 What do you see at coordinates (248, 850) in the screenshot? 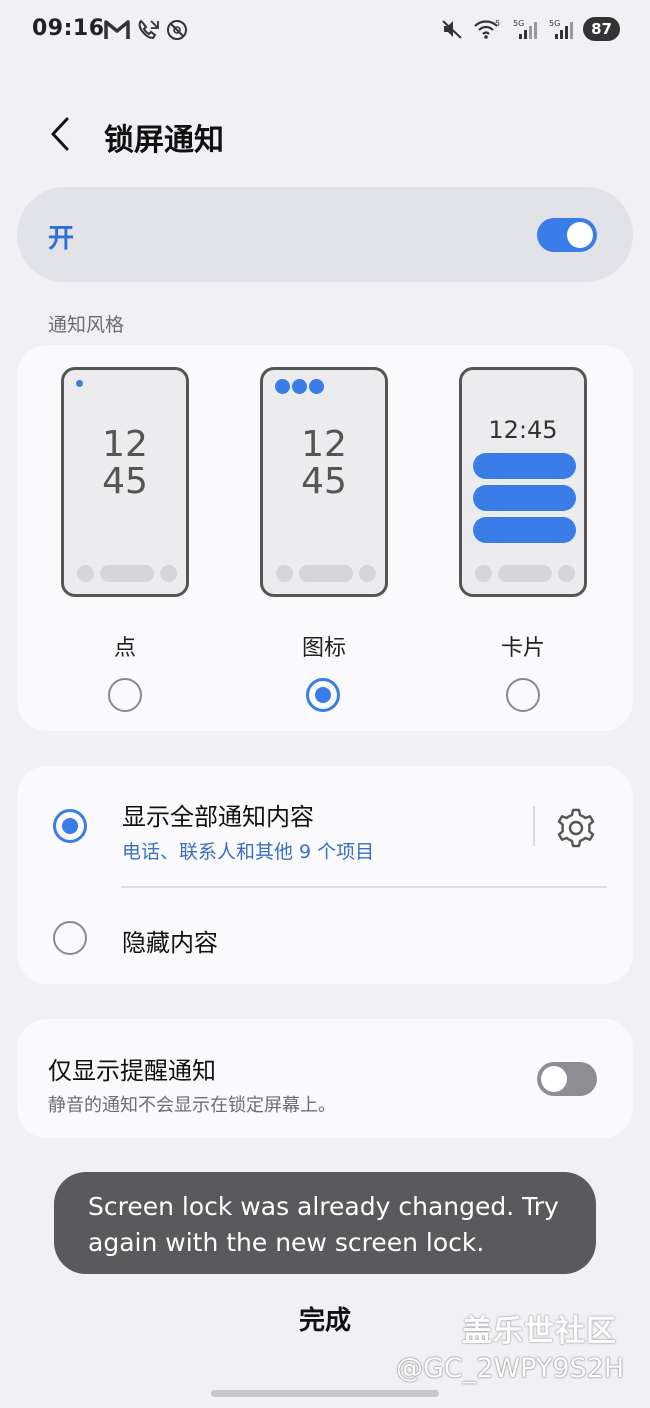
I see `show-all-subtitle: 电话、联系人和其他 9 个项目` at bounding box center [248, 850].